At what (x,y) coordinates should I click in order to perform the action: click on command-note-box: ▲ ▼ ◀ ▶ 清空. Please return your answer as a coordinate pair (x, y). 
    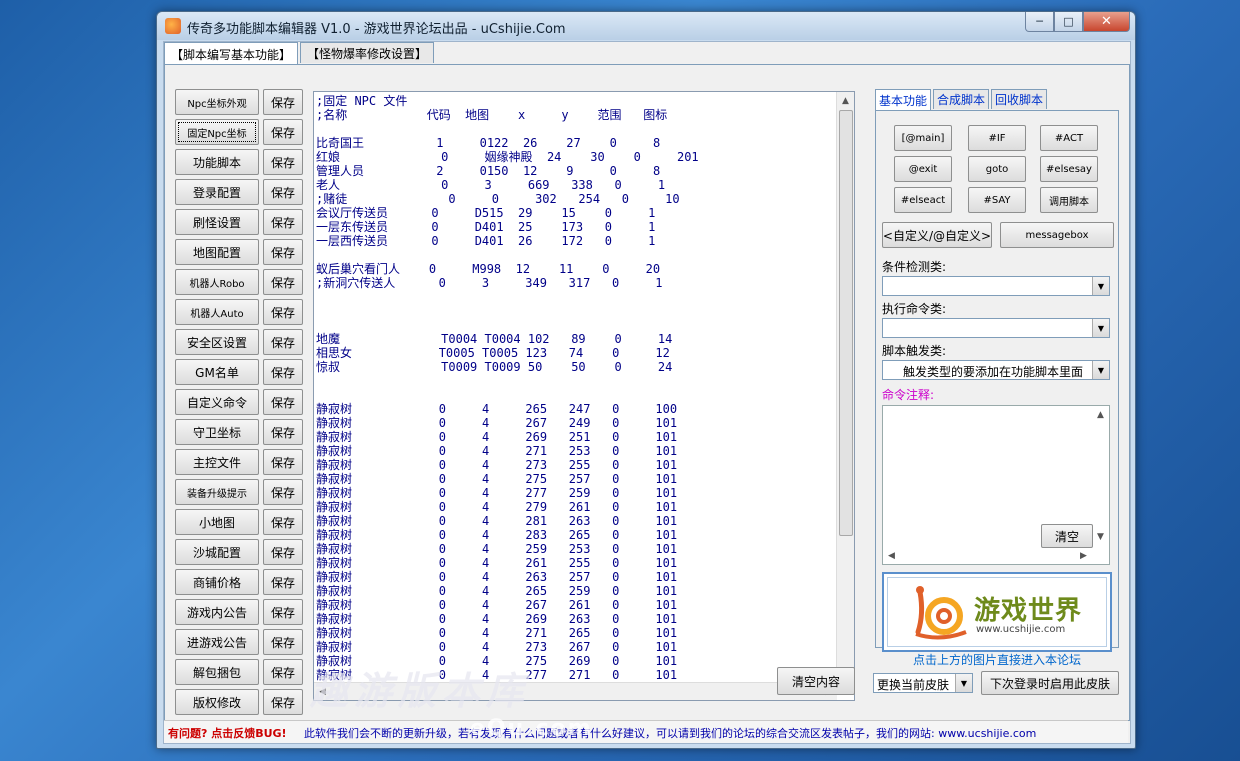
    Looking at the image, I should click on (996, 485).